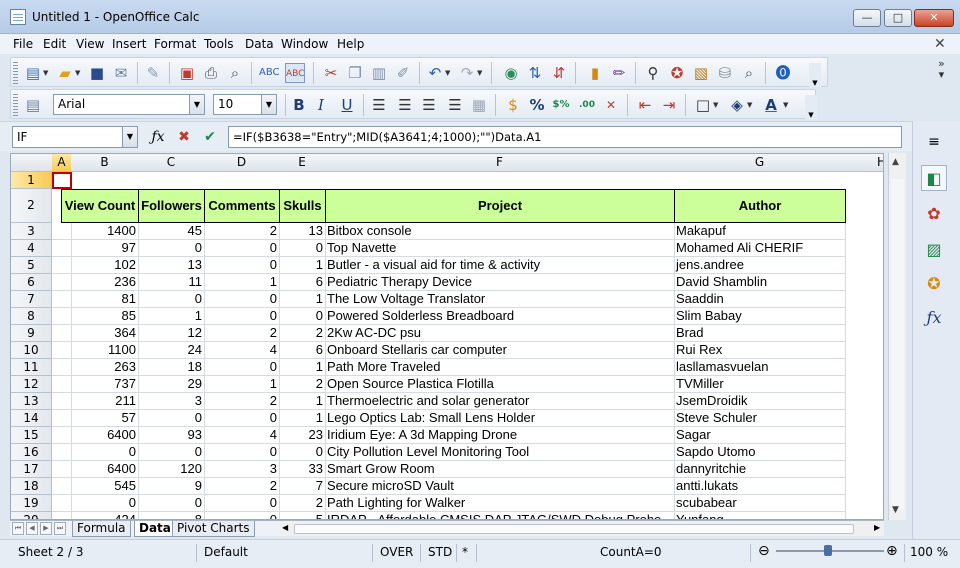 This screenshot has width=960, height=568. I want to click on edit-file-icon: ✎, so click(153, 73).